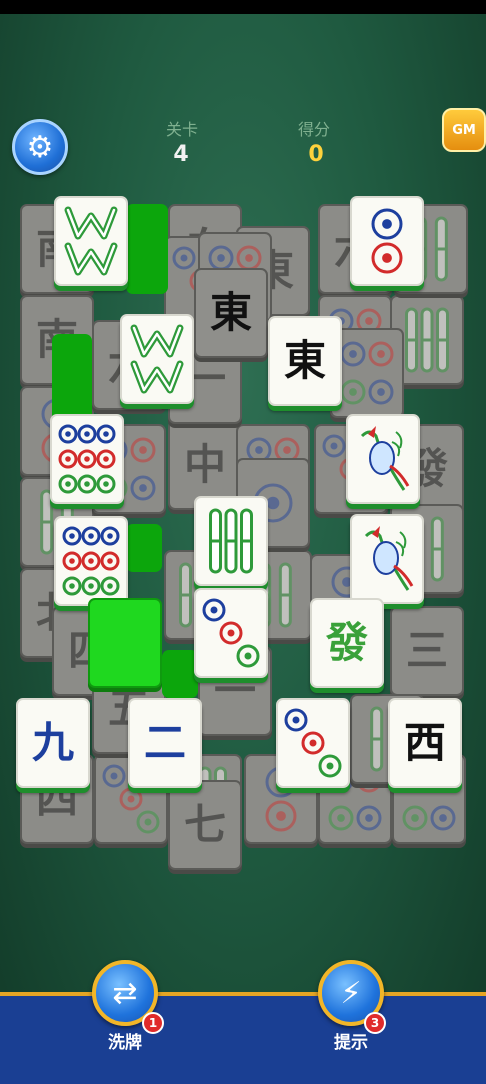 The image size is (486, 1084). Describe the element at coordinates (125, 993) in the screenshot. I see `shuffle-arrows-icon: ⇄` at that location.